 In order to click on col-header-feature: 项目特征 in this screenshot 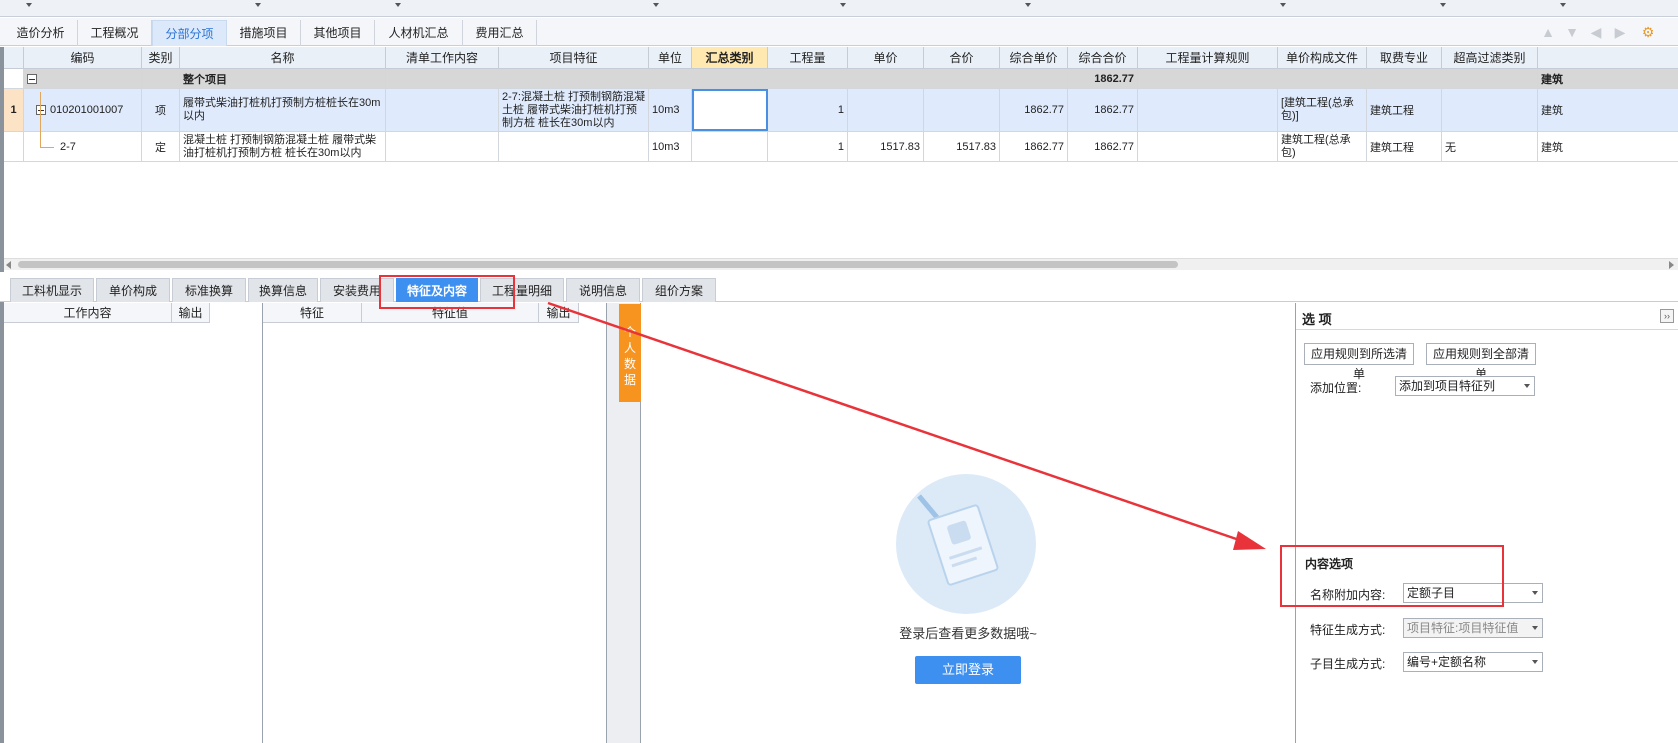, I will do `click(574, 58)`.